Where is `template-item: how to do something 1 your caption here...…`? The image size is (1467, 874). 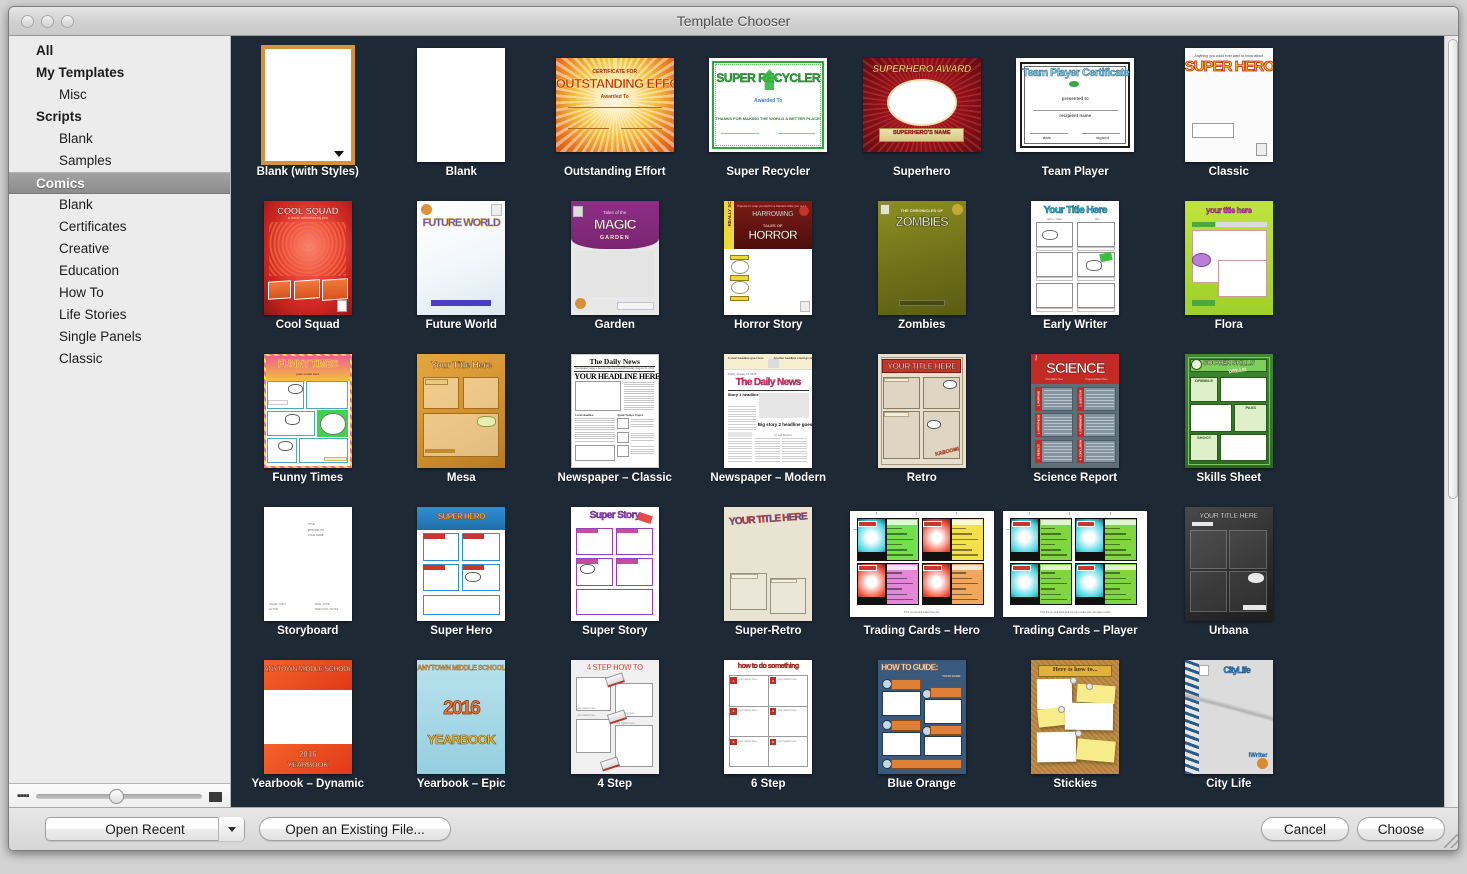 template-item: how to do something 1 your caption here...… is located at coordinates (769, 732).